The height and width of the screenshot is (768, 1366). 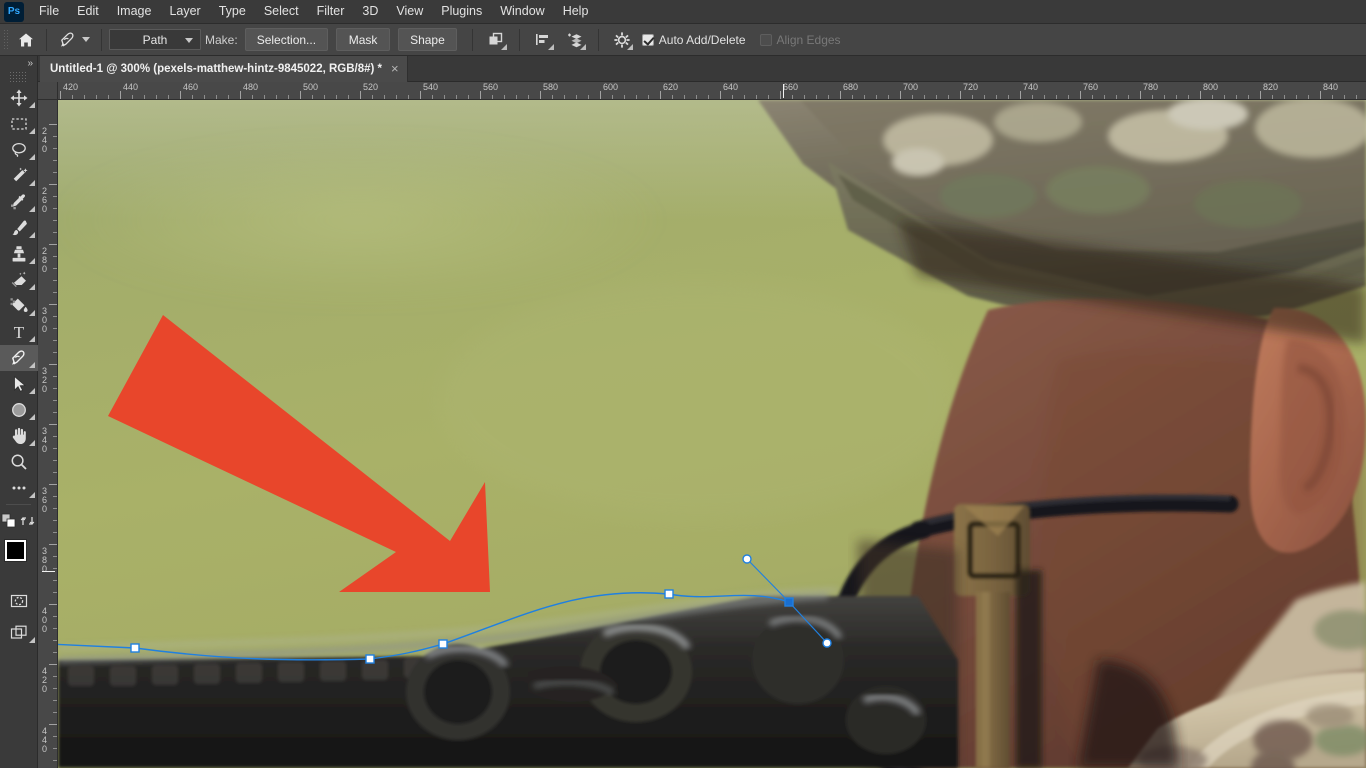 I want to click on vertical-ruler: 240 260 280 300 320 340 360 380 400 420 440, so click(x=48, y=434).